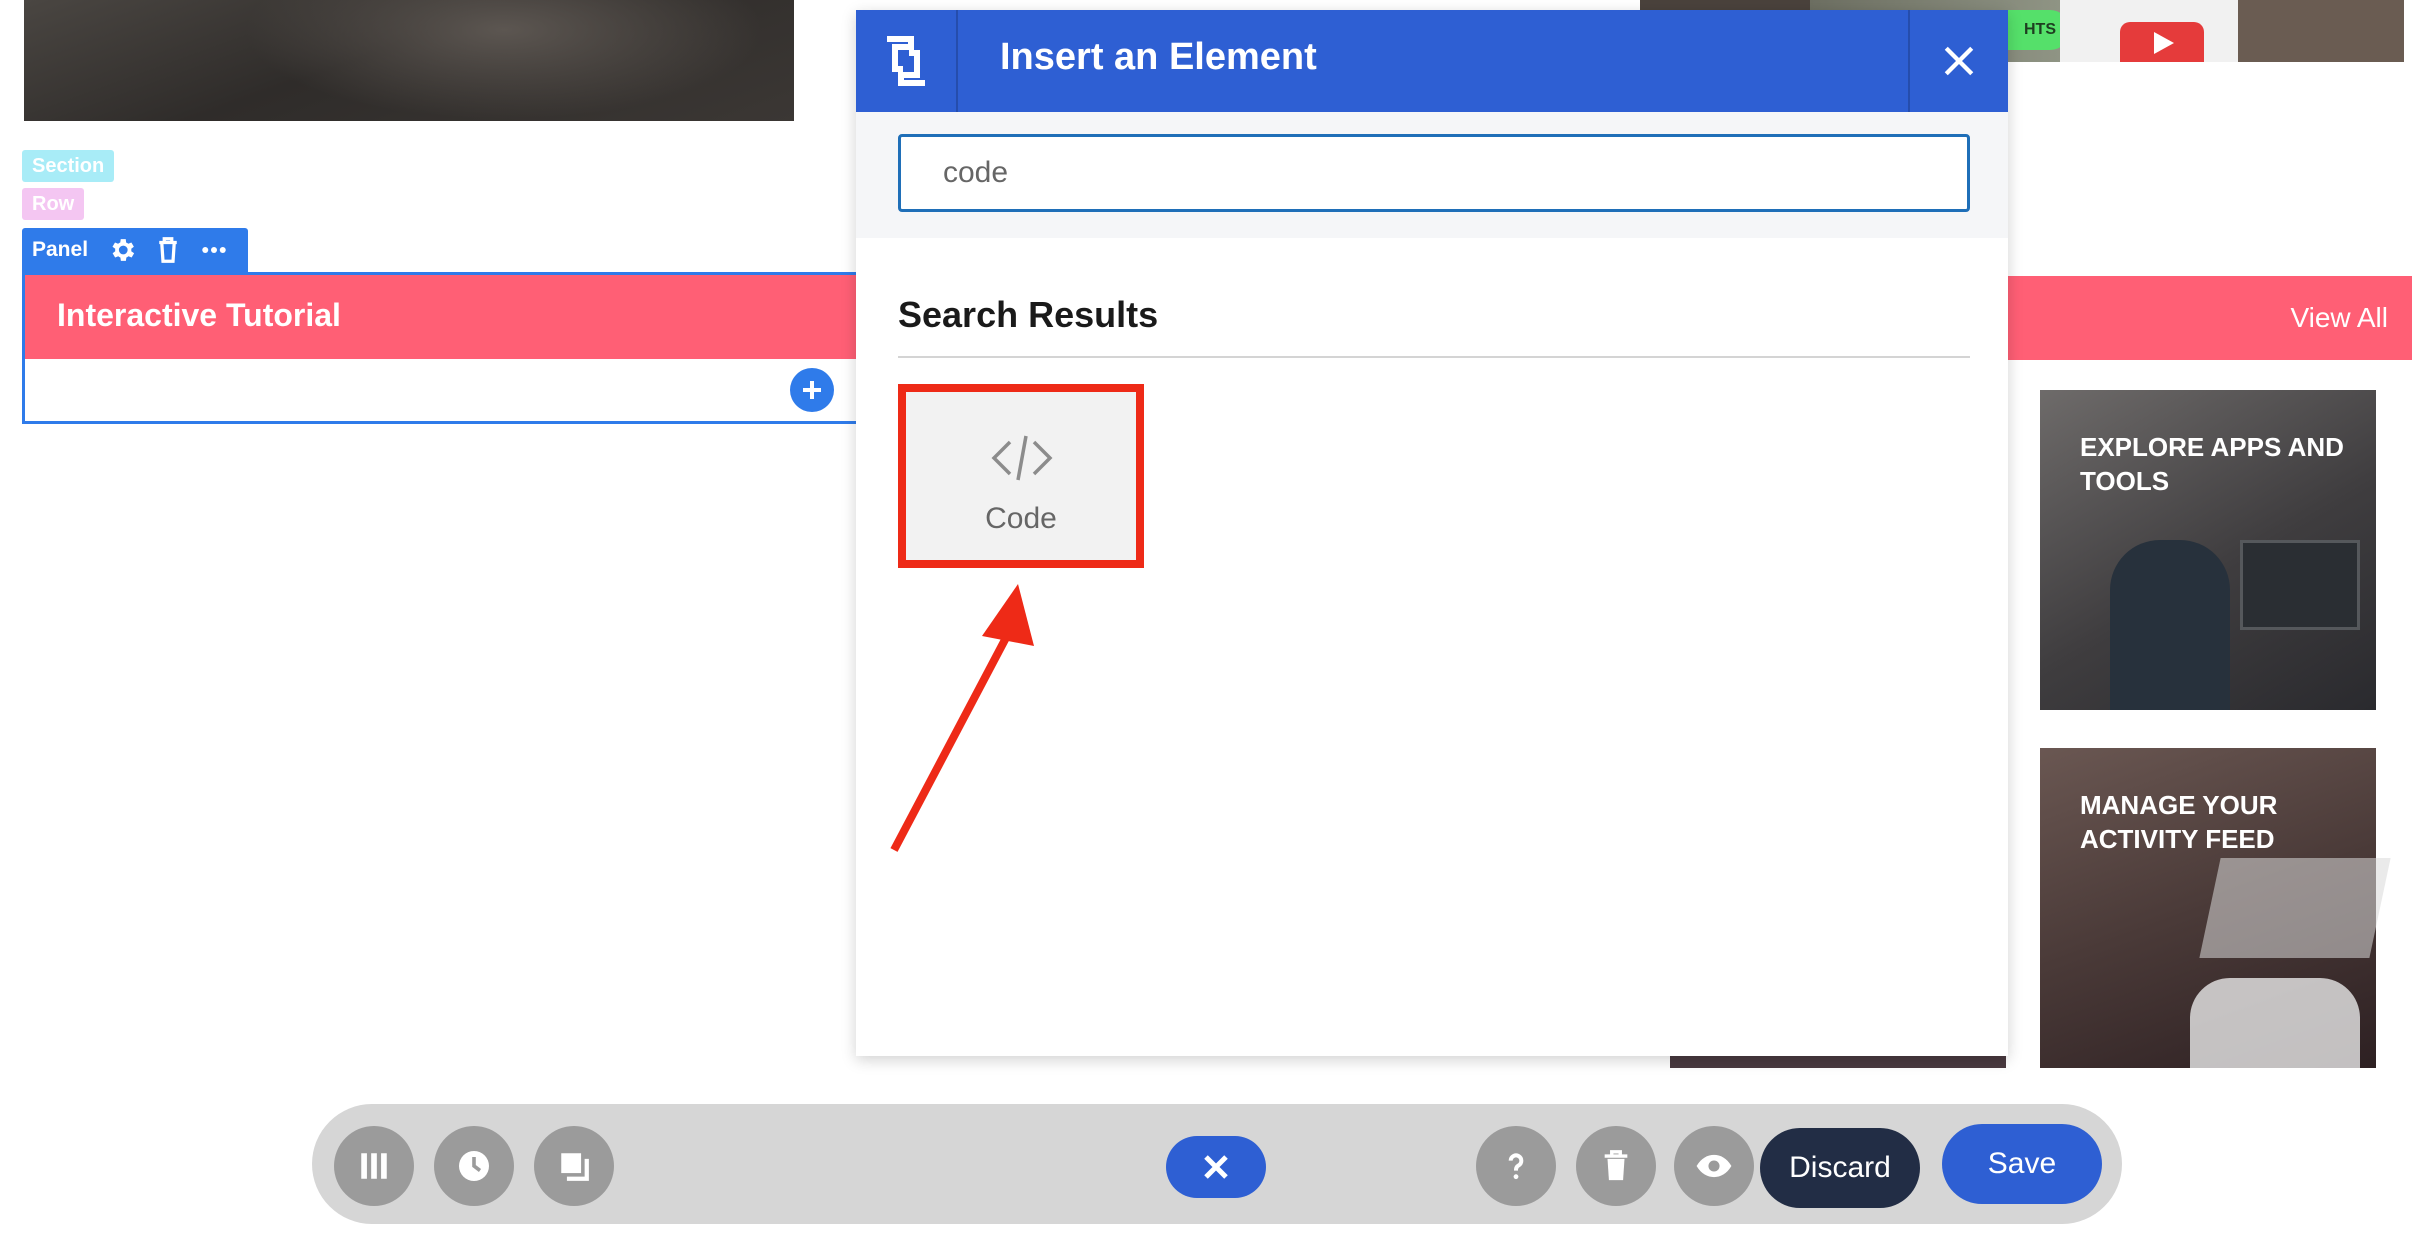 The image size is (2416, 1236). I want to click on help-icon, so click(1516, 1166).